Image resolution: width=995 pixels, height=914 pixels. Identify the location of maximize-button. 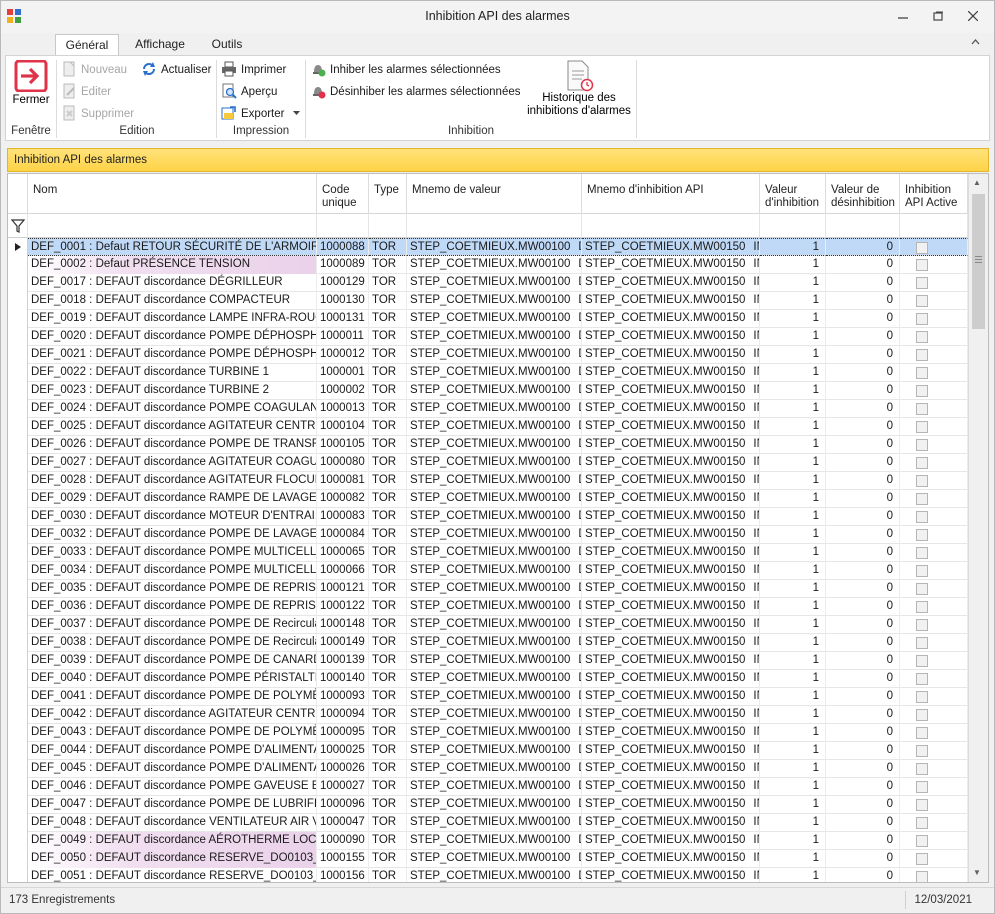
(938, 17).